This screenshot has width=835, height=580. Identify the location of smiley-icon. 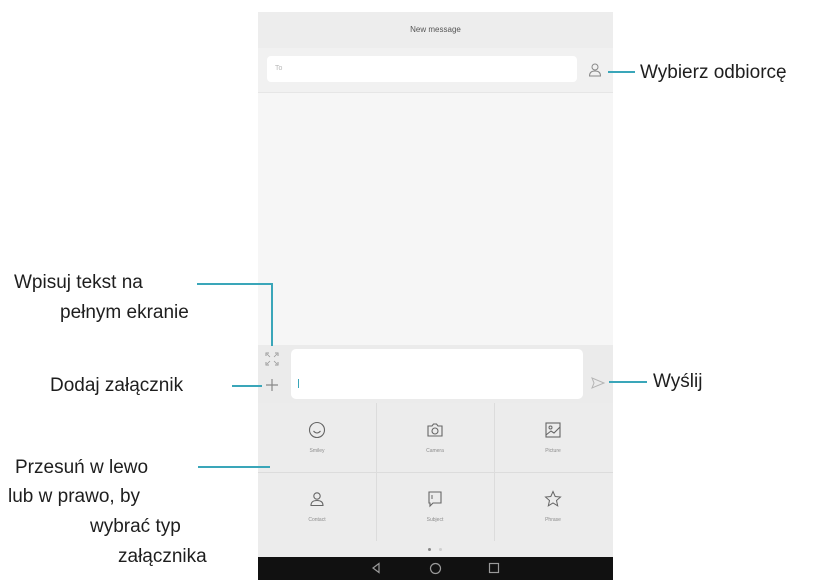
(317, 430).